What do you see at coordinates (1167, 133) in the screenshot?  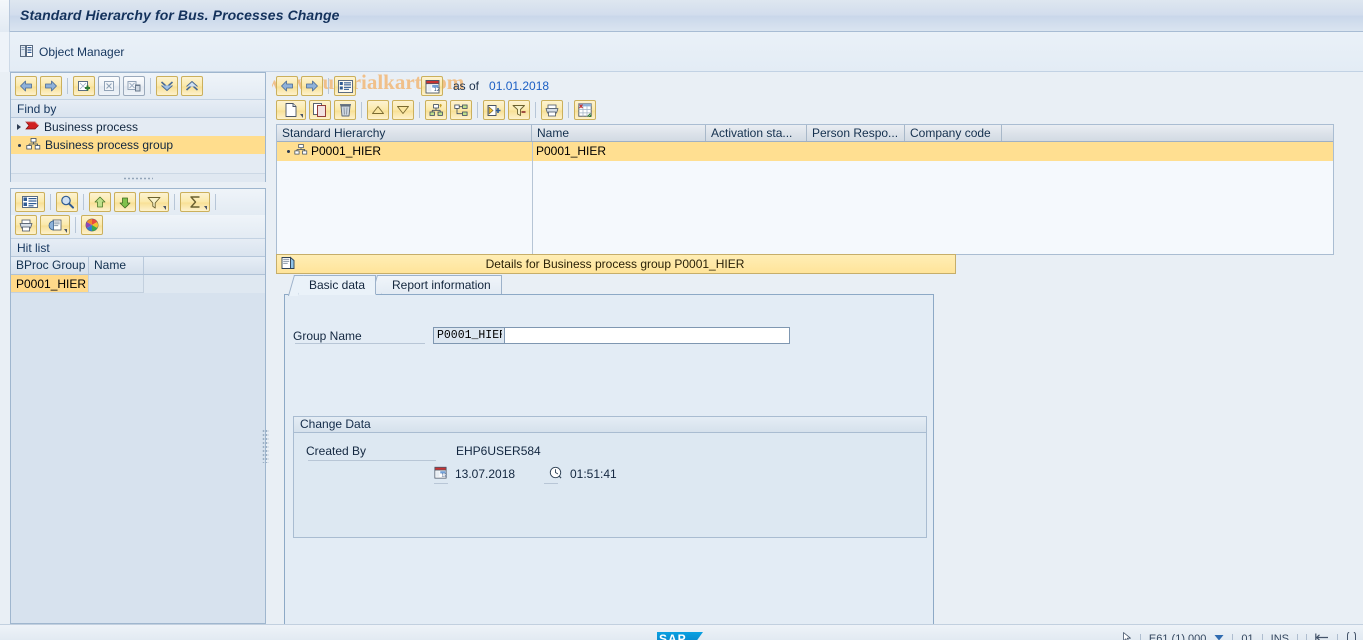 I see `grid-col-filler` at bounding box center [1167, 133].